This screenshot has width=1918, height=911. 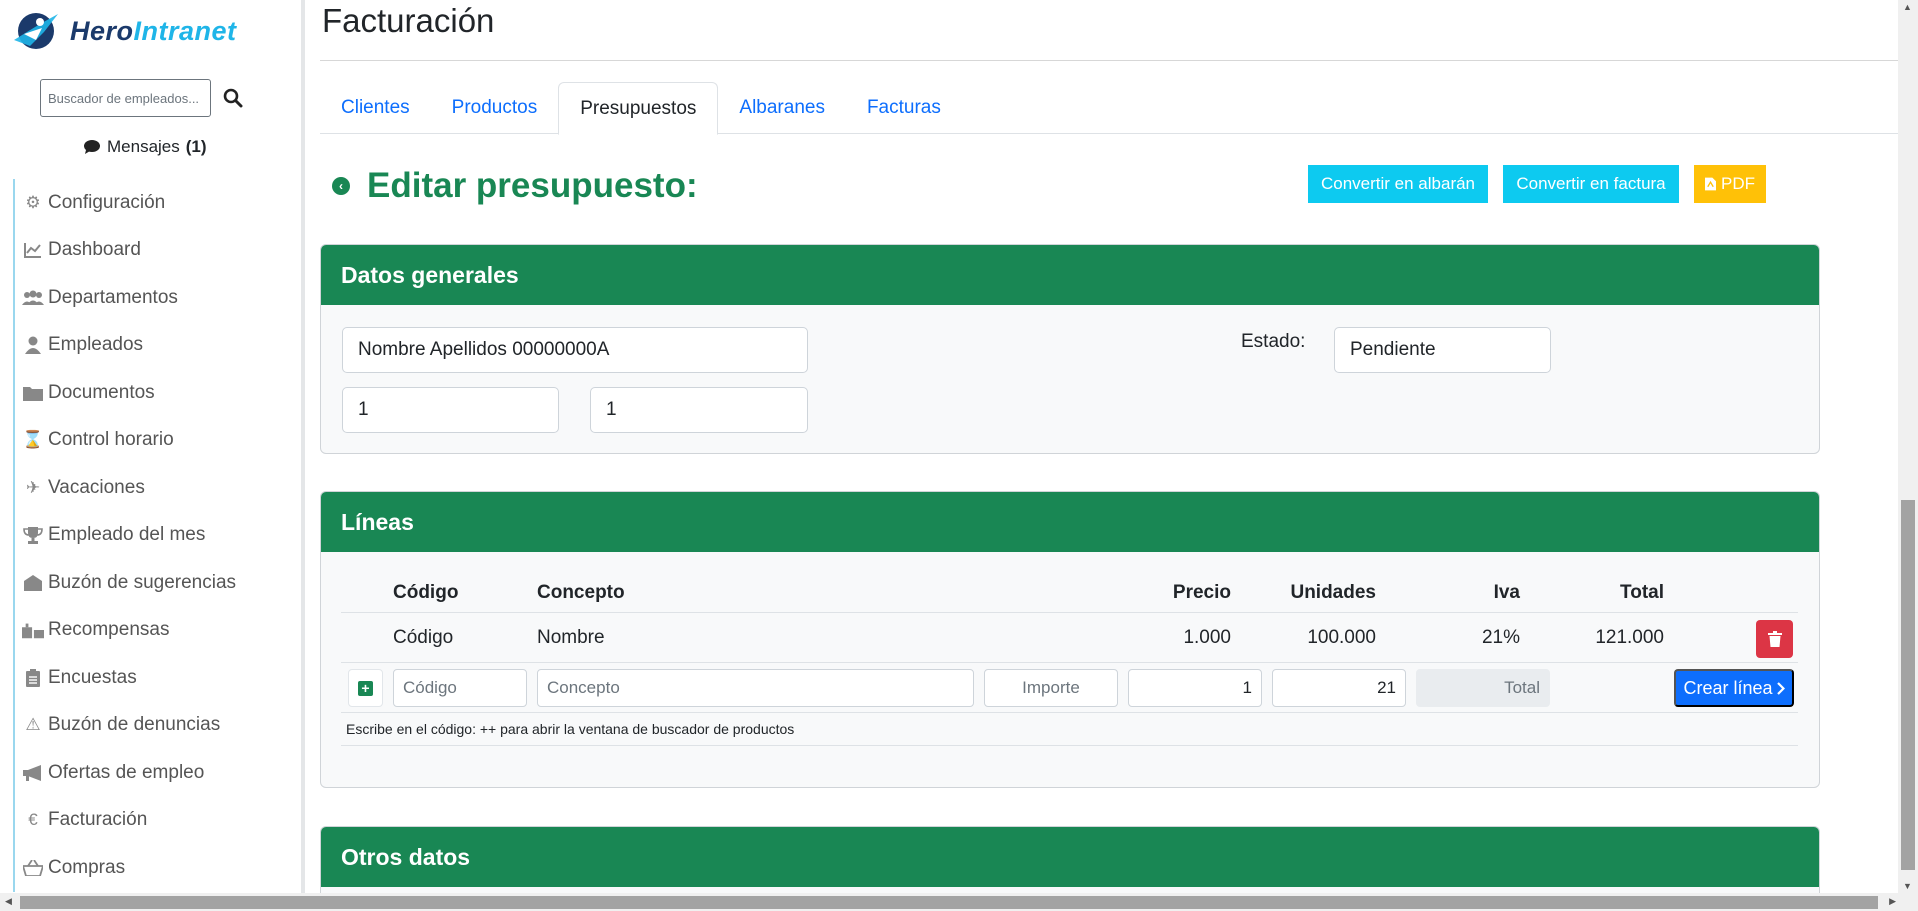 I want to click on sidebar-item-label: Documentos, so click(x=101, y=392).